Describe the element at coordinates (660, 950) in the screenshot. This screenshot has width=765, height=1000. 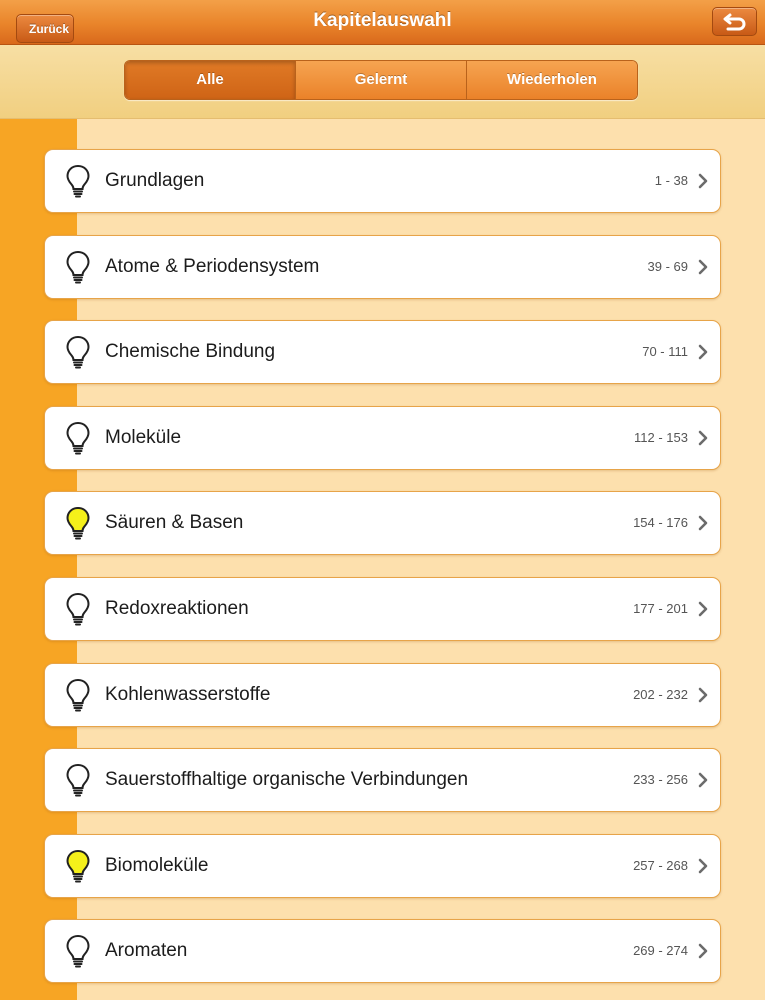
I see `chapter-range: 269 - 274` at that location.